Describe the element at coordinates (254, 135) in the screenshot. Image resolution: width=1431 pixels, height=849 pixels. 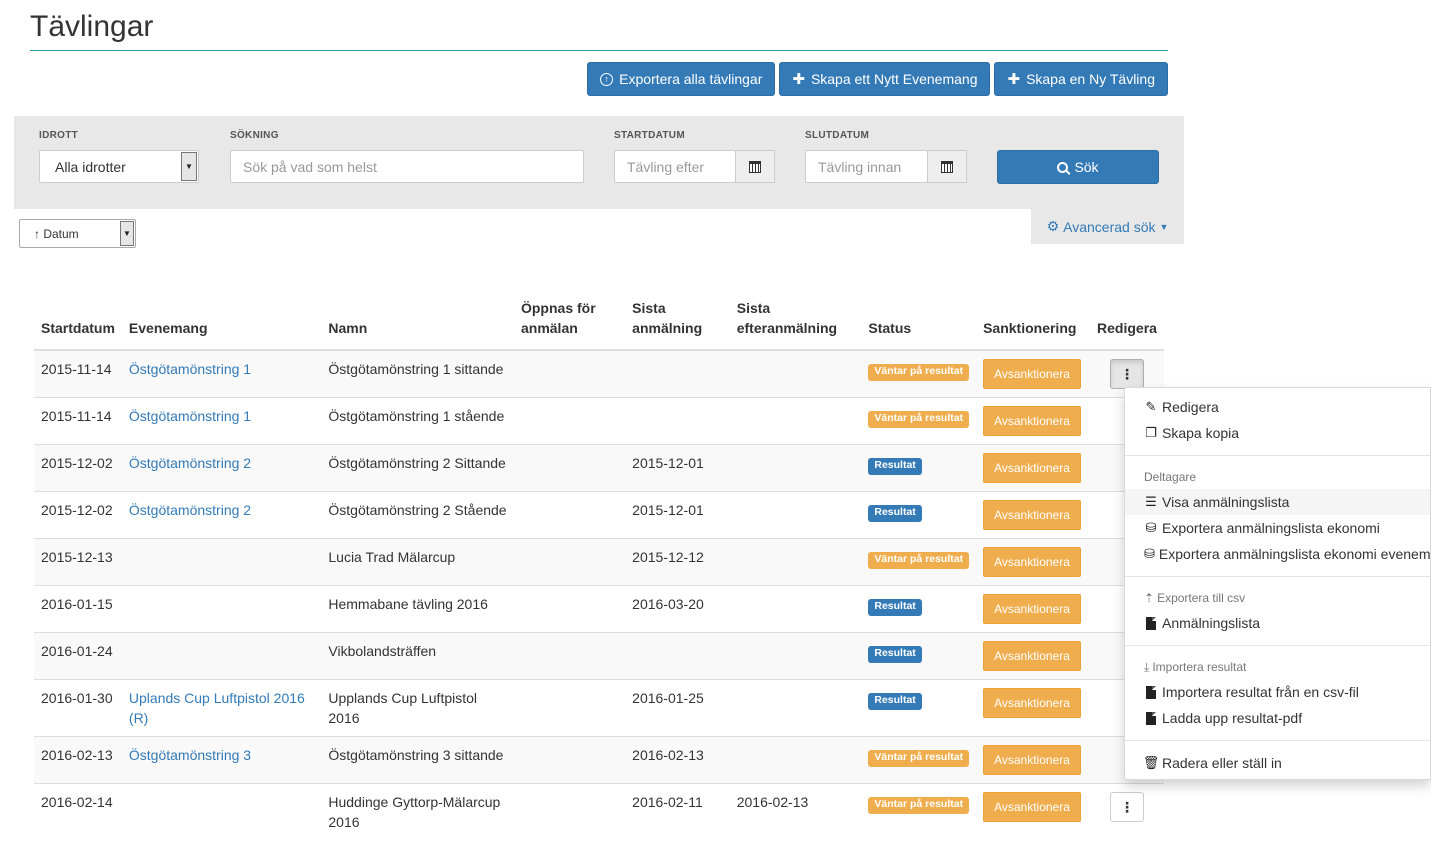
I see `search-label: SÖKNING` at that location.